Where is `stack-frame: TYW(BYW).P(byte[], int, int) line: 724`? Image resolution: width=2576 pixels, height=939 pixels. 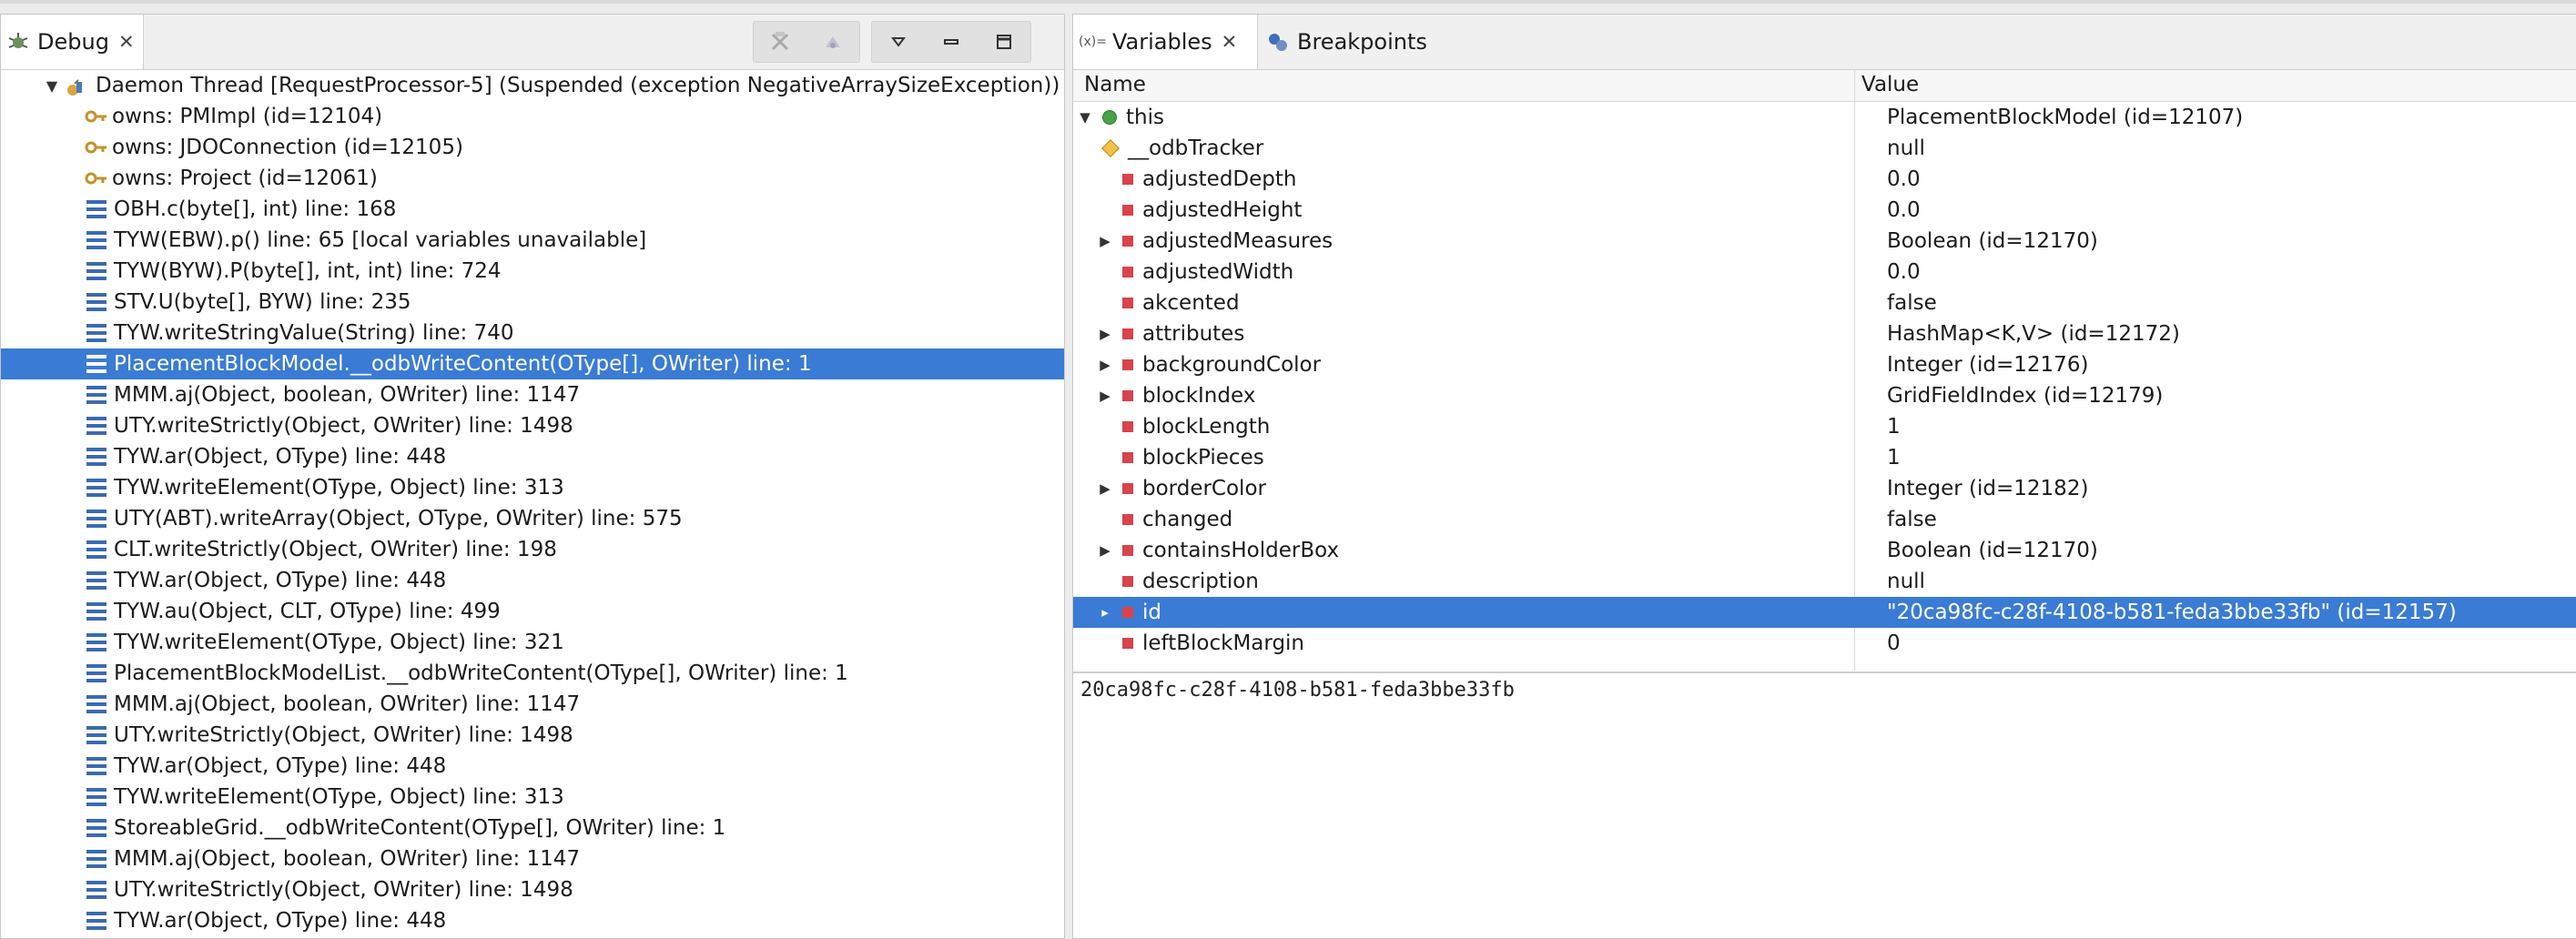
stack-frame: TYW(BYW).P(byte[], int, int) line: 724 is located at coordinates (532, 271).